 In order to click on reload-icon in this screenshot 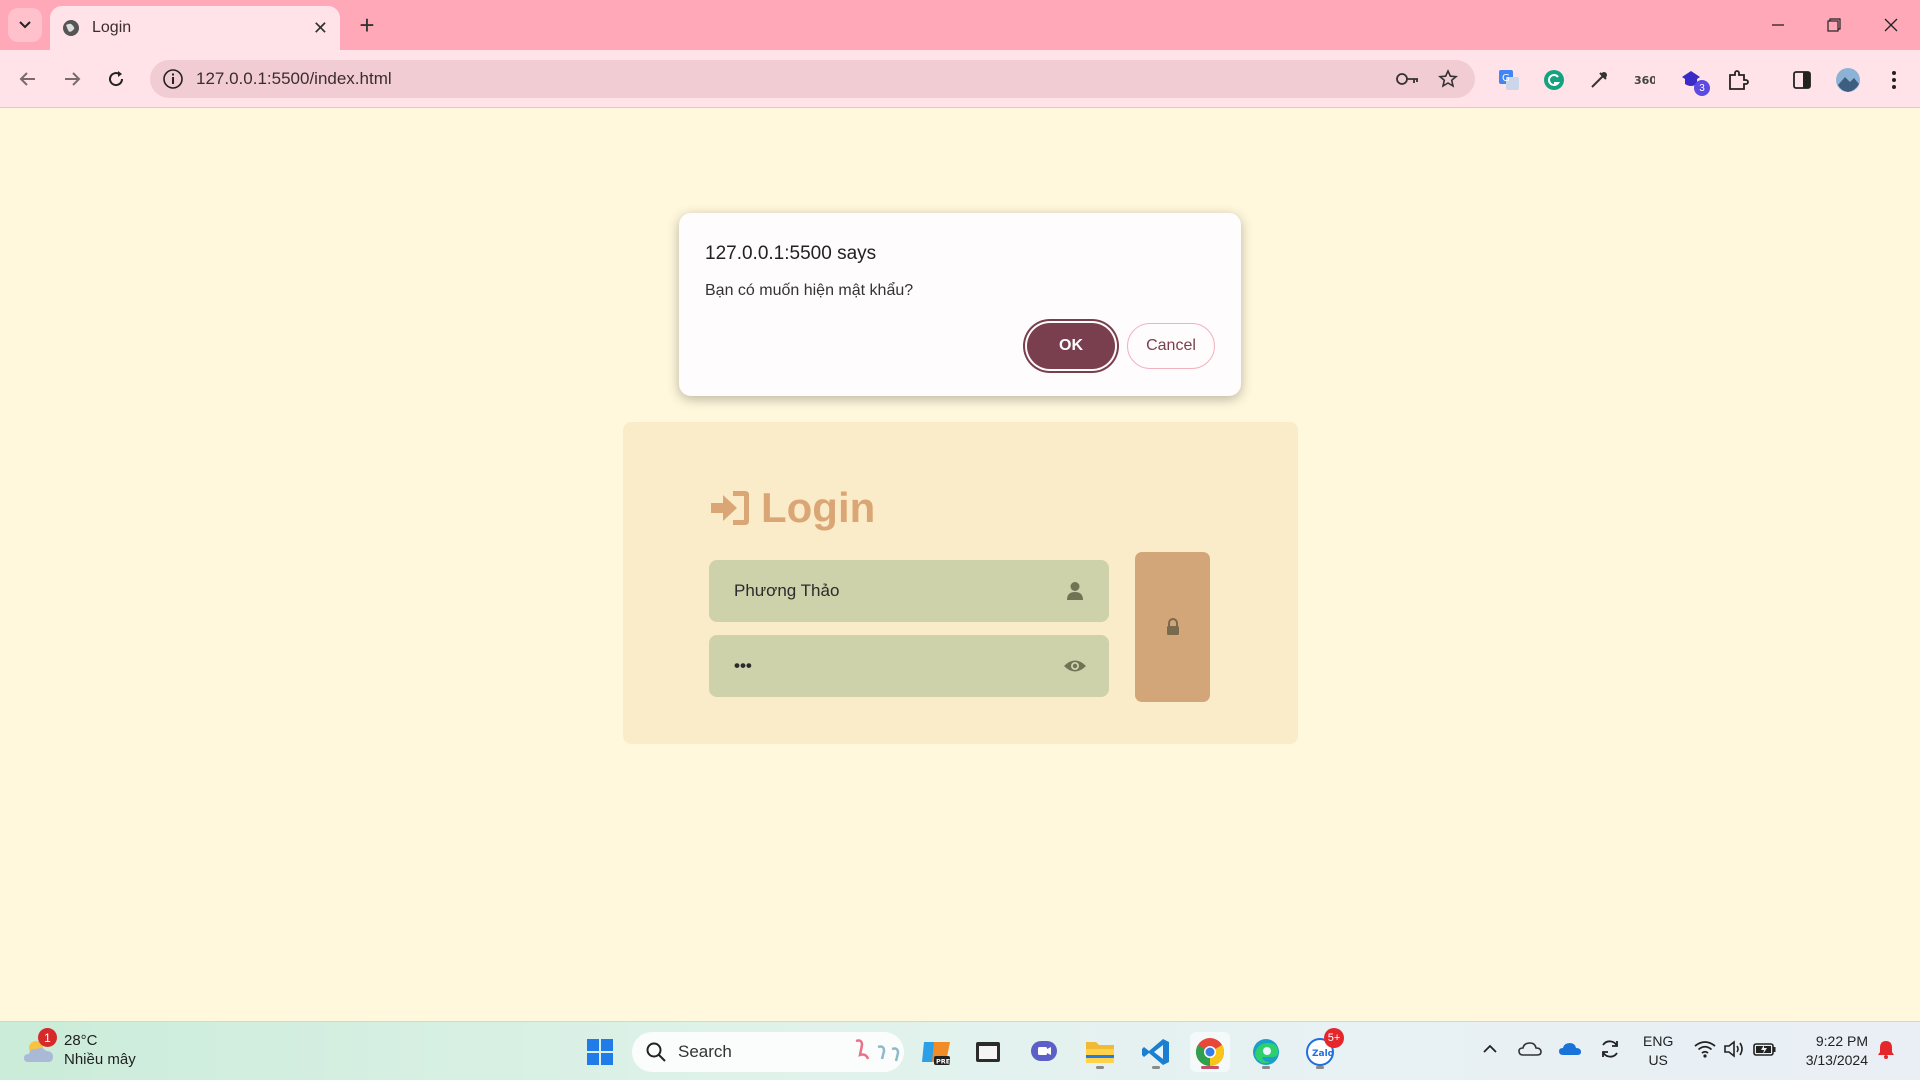, I will do `click(116, 79)`.